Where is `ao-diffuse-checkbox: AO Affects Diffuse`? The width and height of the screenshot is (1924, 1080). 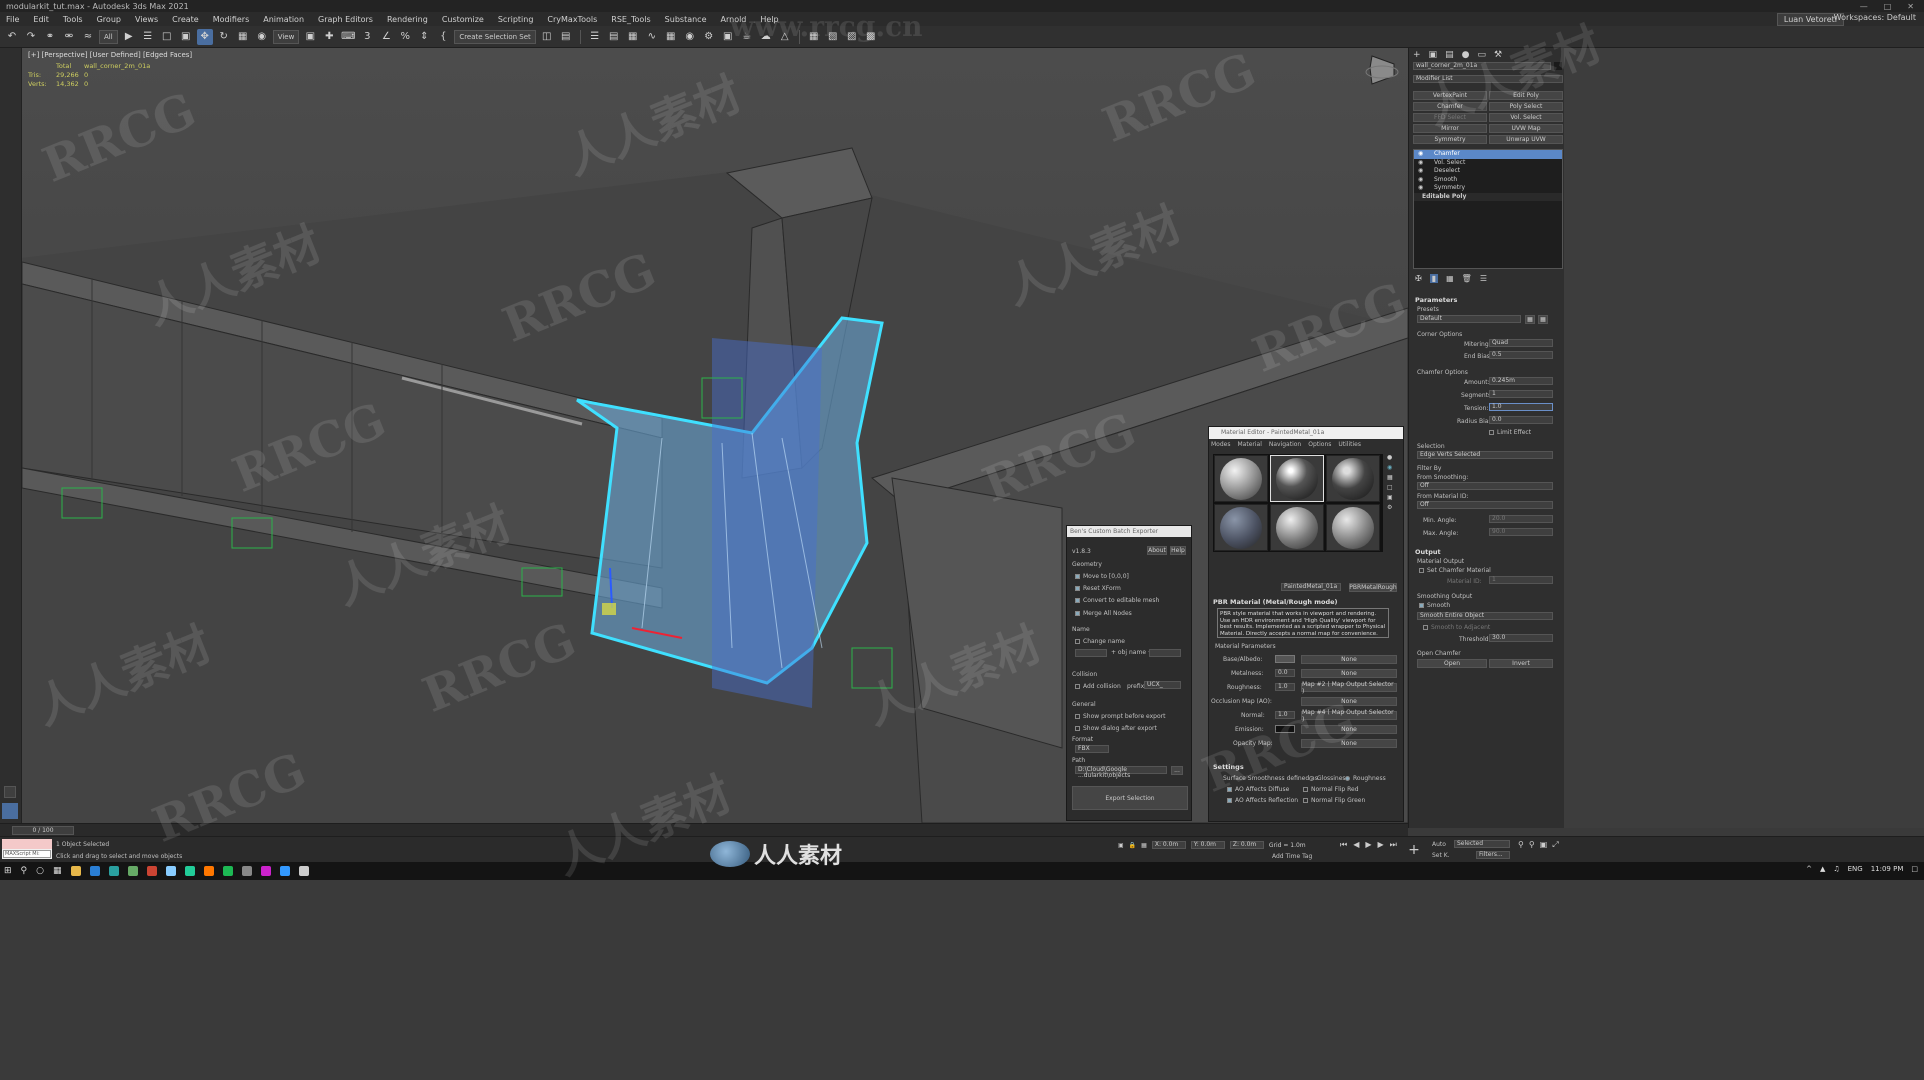
ao-diffuse-checkbox: AO Affects Diffuse is located at coordinates (1258, 789).